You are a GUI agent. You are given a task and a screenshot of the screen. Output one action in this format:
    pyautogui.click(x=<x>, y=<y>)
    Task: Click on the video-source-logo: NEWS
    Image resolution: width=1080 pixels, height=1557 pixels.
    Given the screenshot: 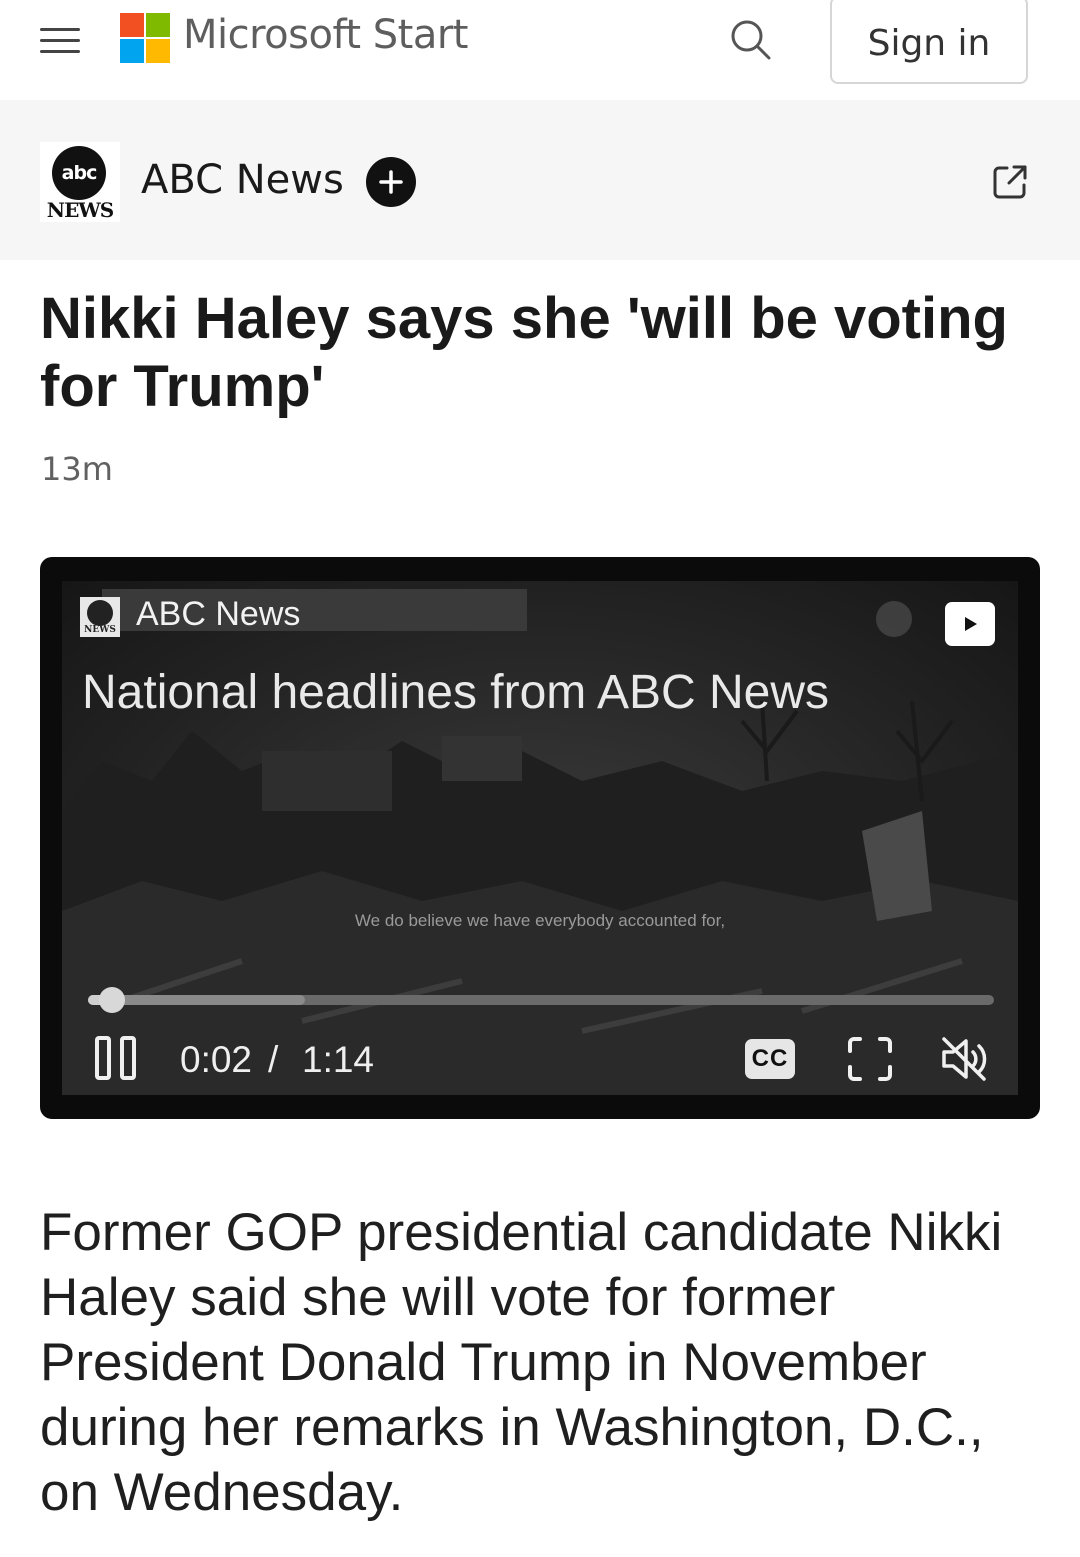 What is the action you would take?
    pyautogui.click(x=100, y=617)
    